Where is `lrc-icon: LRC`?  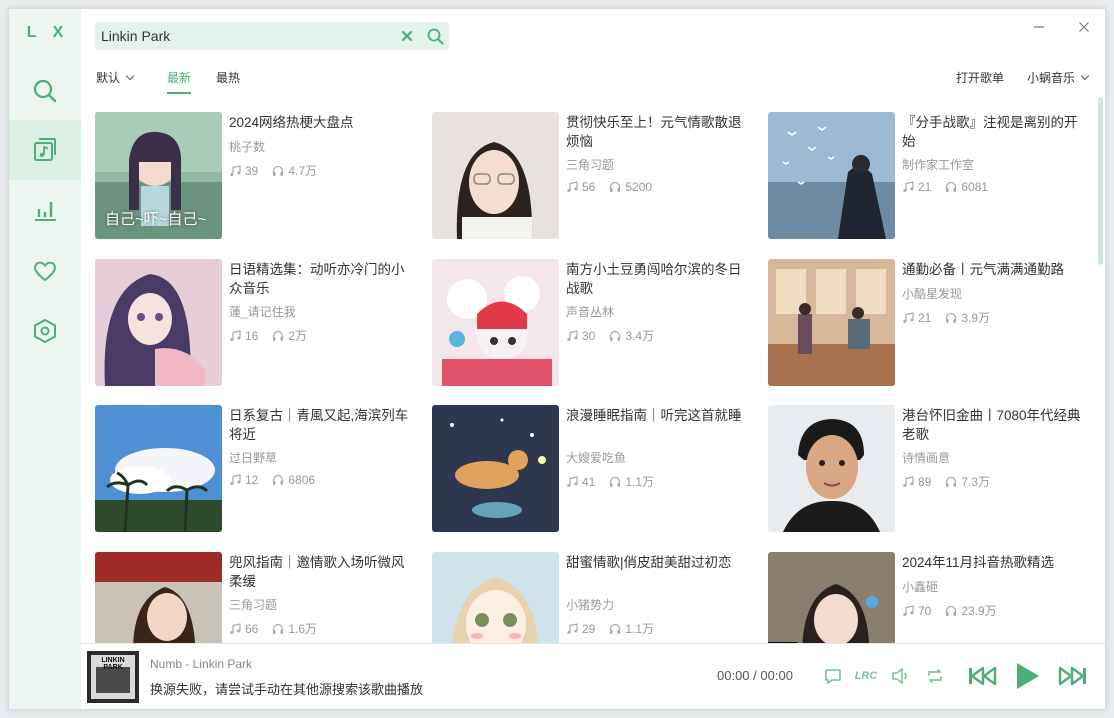
lrc-icon: LRC is located at coordinates (866, 676).